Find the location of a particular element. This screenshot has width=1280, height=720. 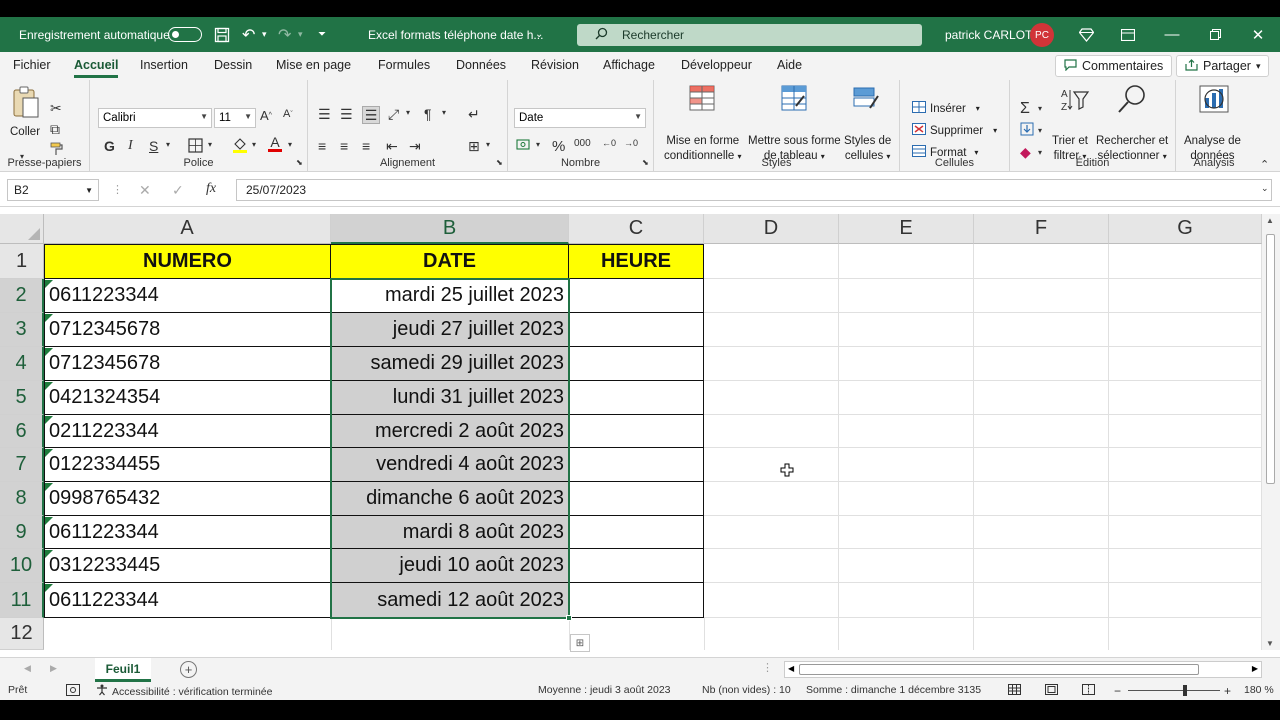

column-header-a: A is located at coordinates (187, 229).